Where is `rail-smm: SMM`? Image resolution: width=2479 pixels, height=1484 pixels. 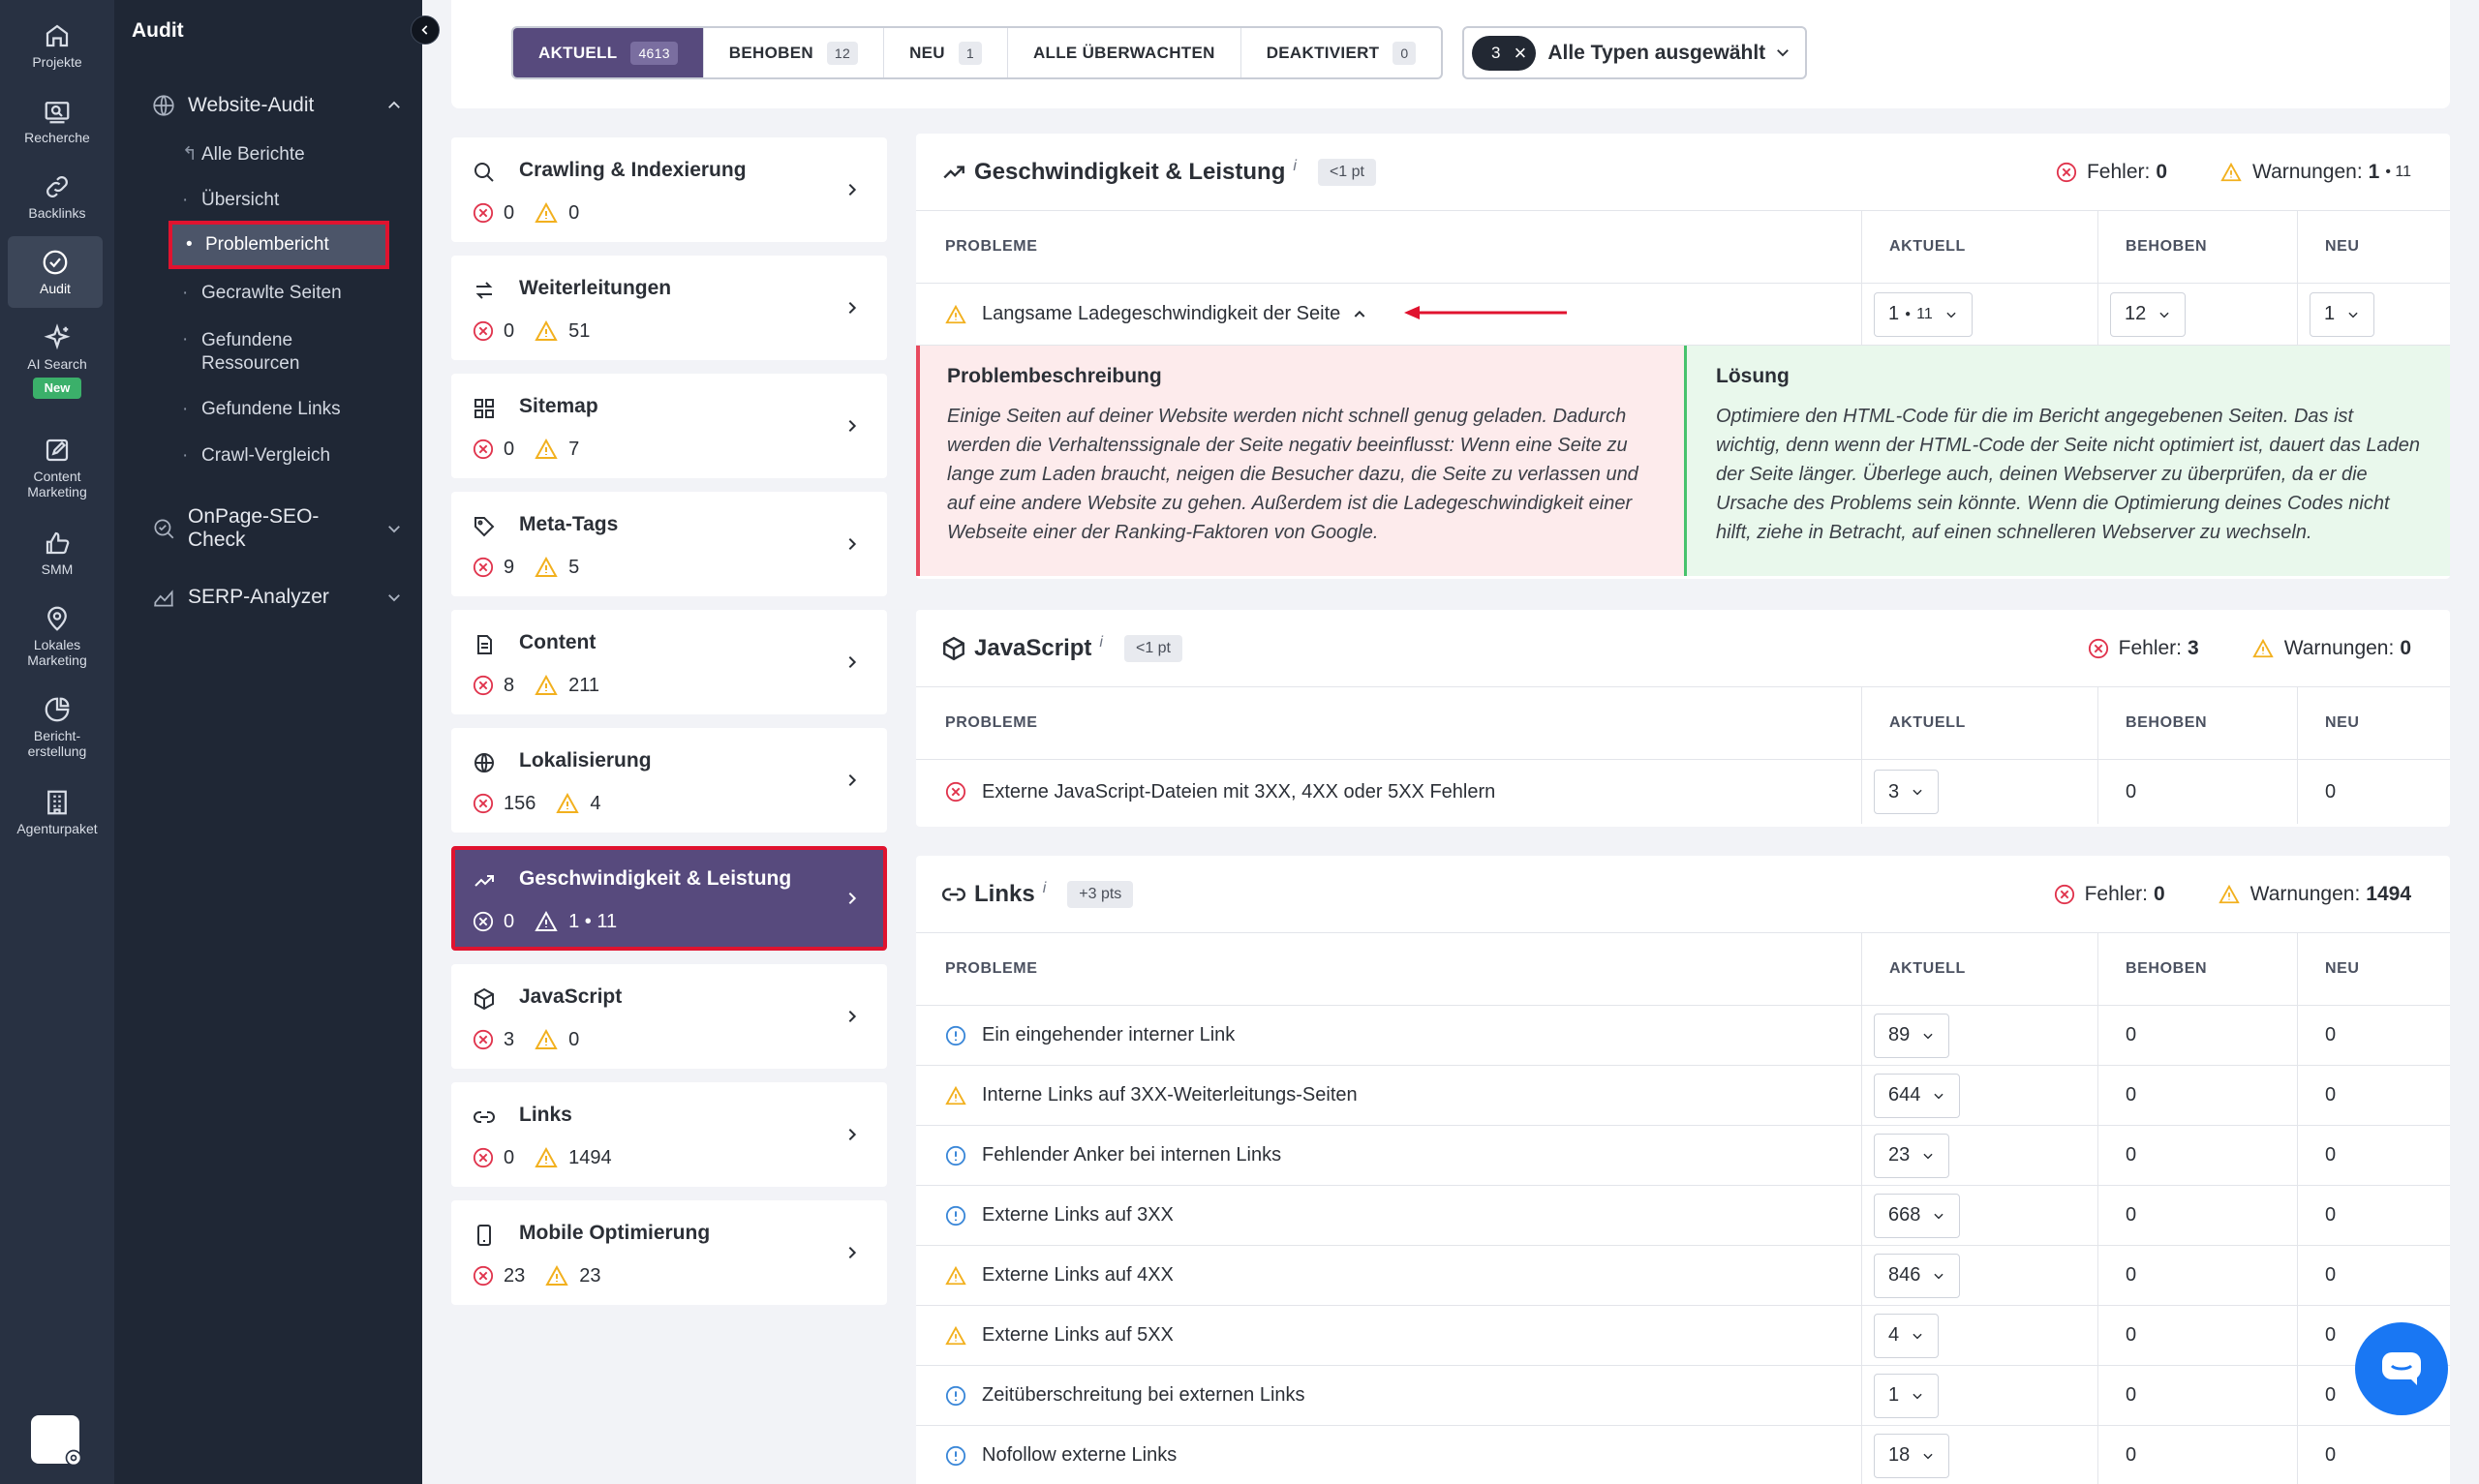
rail-smm: SMM is located at coordinates (57, 553).